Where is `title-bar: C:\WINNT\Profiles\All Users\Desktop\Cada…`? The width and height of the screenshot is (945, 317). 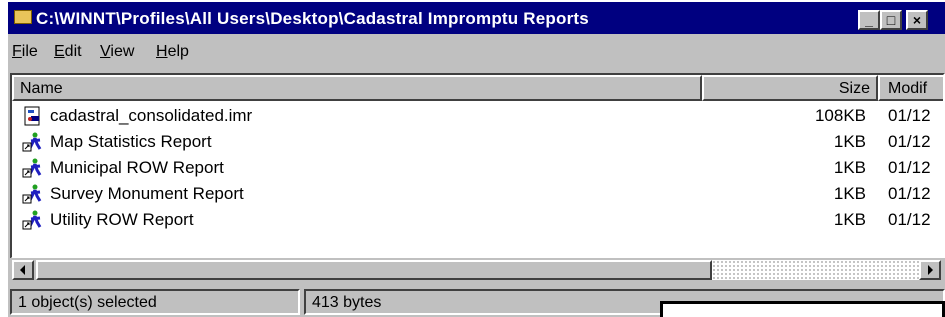
title-bar: C:\WINNT\Profiles\All Users\Desktop\Cada… is located at coordinates (476, 18).